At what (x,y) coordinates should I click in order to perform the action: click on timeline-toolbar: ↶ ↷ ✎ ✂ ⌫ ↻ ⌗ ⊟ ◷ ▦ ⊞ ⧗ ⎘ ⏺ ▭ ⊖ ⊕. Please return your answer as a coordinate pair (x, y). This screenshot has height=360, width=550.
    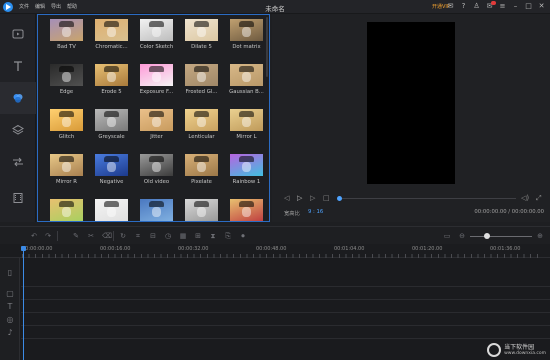
    Looking at the image, I should click on (275, 235).